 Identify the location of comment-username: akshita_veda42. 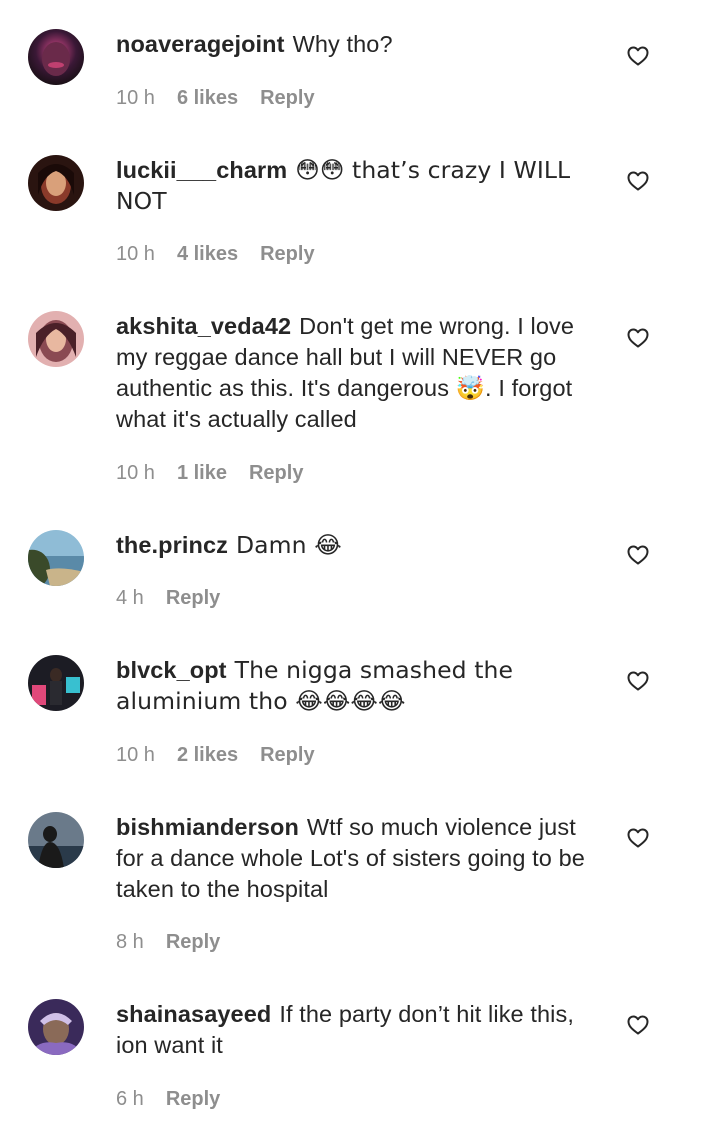
(203, 326).